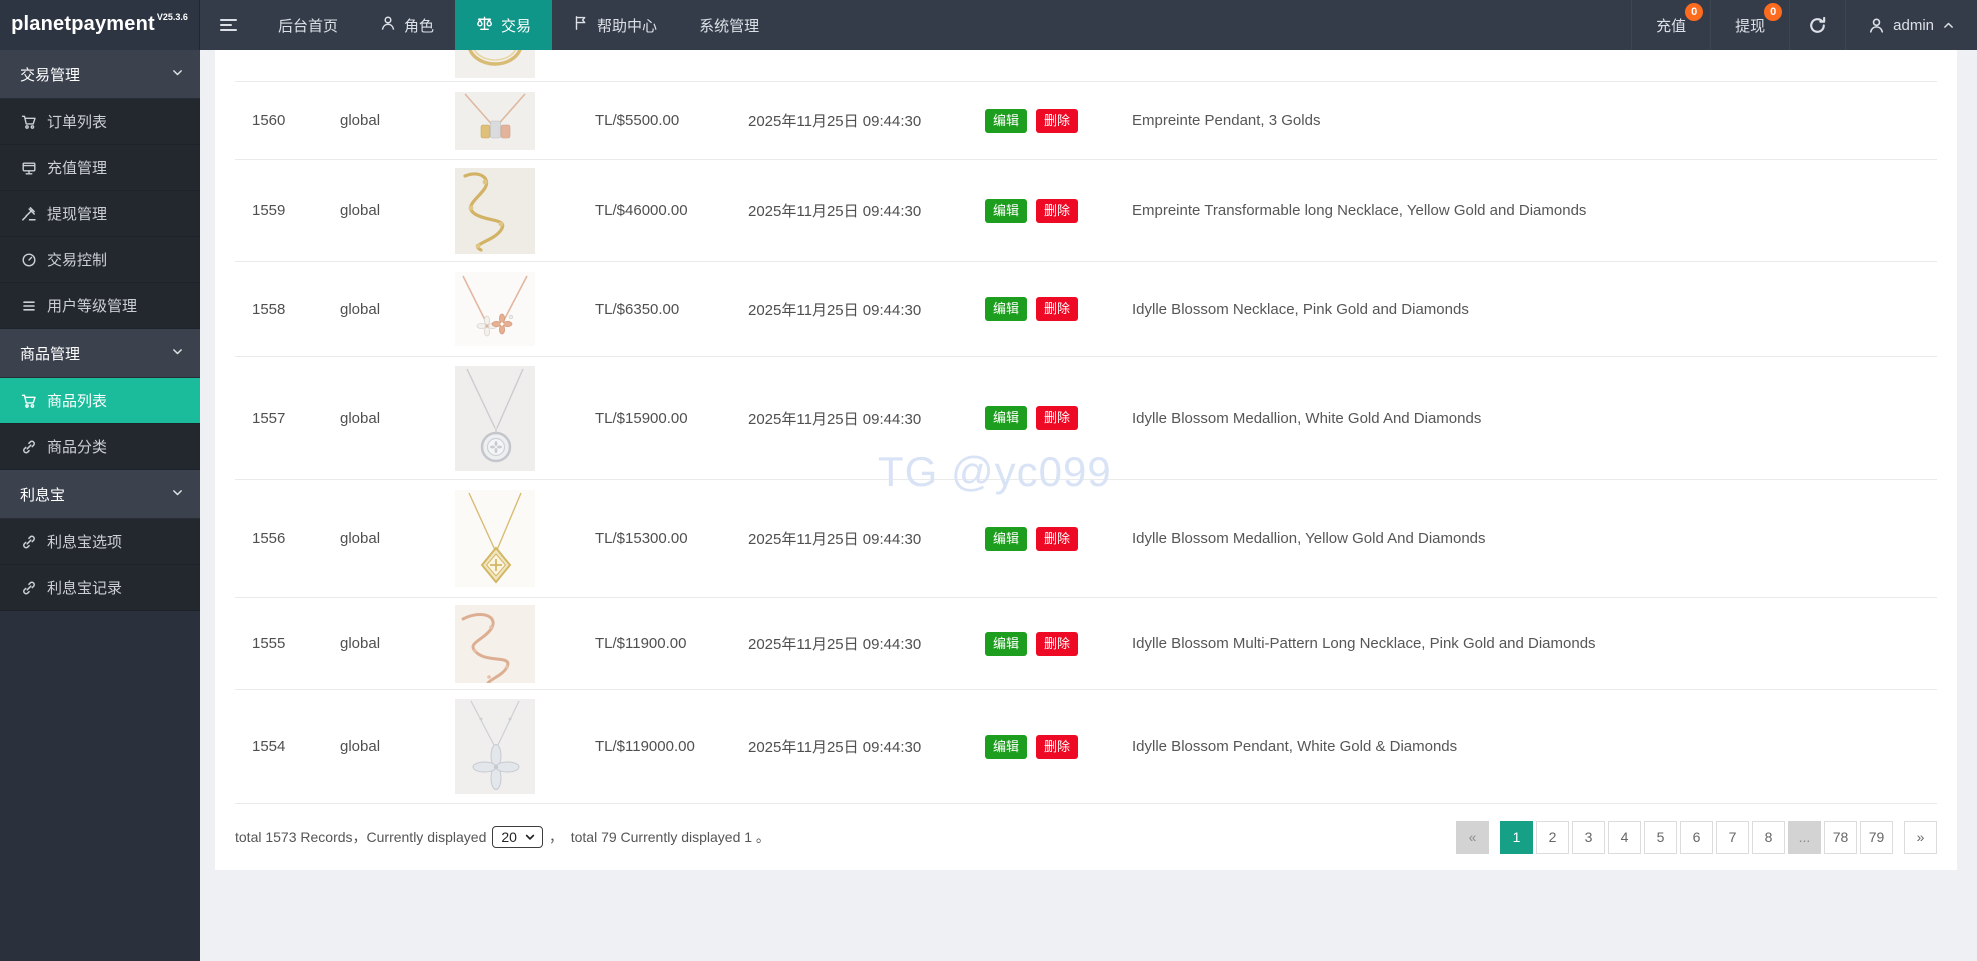 This screenshot has width=1977, height=961. I want to click on pagination-page-button: 5, so click(1660, 837).